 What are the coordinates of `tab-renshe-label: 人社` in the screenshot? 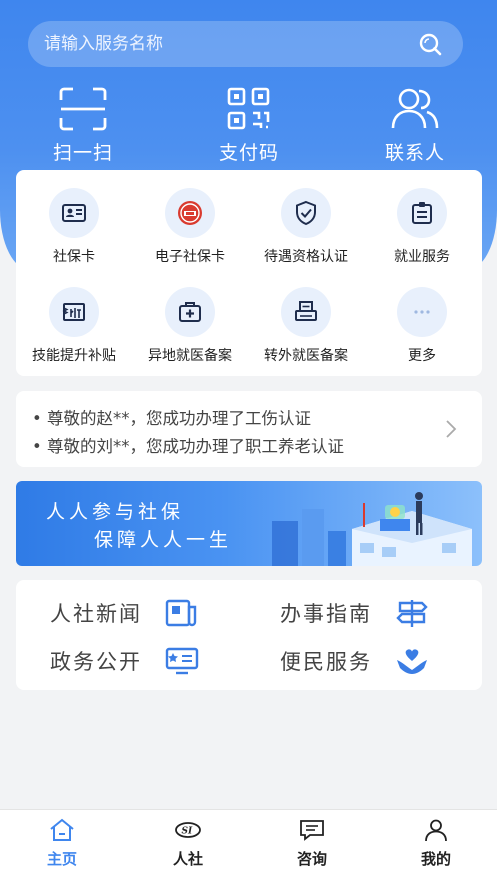 It's located at (187, 859).